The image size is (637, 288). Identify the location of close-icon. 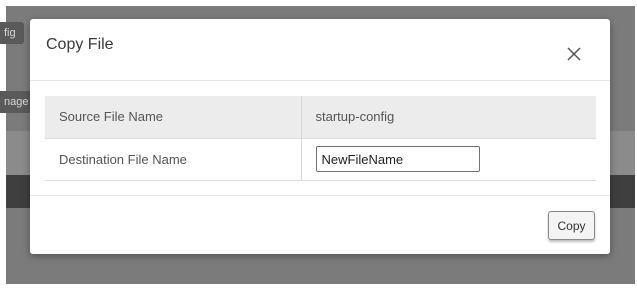
(574, 54).